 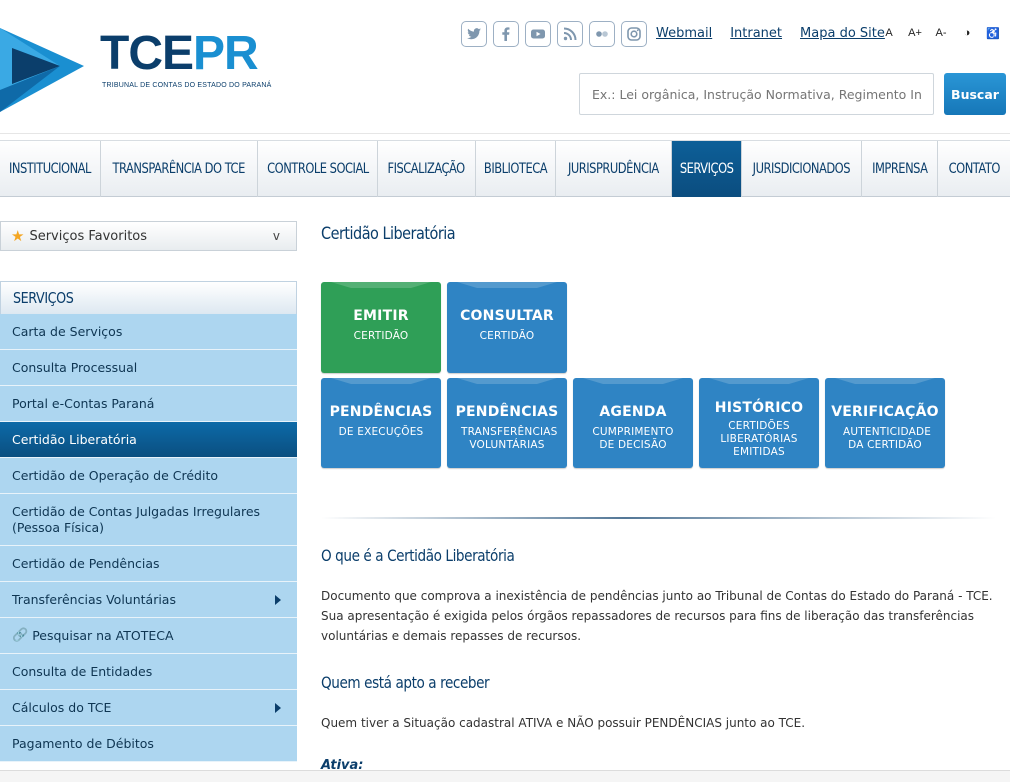 I want to click on sidebar-item-certidao-liberatoria: Certidão Liberatória, so click(x=148, y=440).